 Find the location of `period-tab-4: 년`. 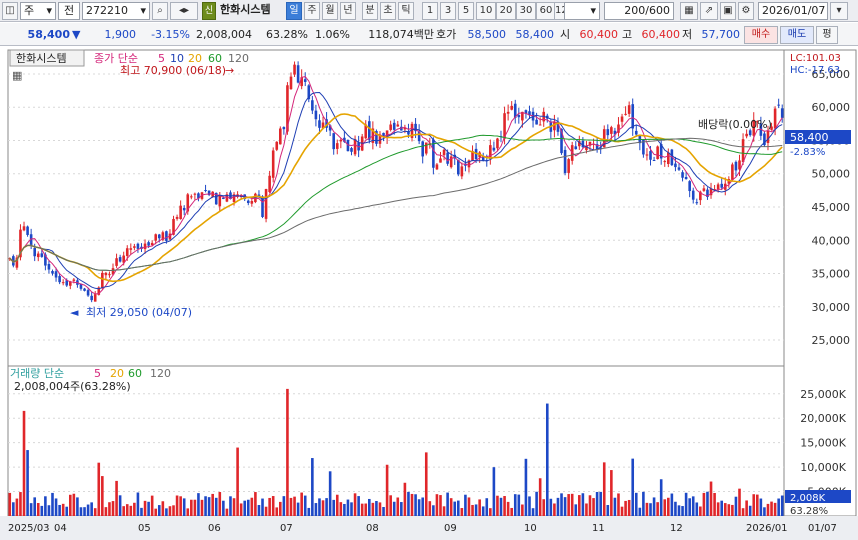

period-tab-4: 년 is located at coordinates (348, 11).